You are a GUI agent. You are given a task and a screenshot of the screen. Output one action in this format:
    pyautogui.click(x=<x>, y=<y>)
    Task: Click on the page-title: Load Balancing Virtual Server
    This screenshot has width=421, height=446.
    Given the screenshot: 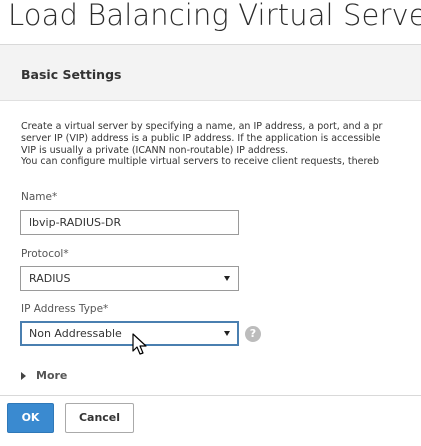 What is the action you would take?
    pyautogui.click(x=214, y=16)
    